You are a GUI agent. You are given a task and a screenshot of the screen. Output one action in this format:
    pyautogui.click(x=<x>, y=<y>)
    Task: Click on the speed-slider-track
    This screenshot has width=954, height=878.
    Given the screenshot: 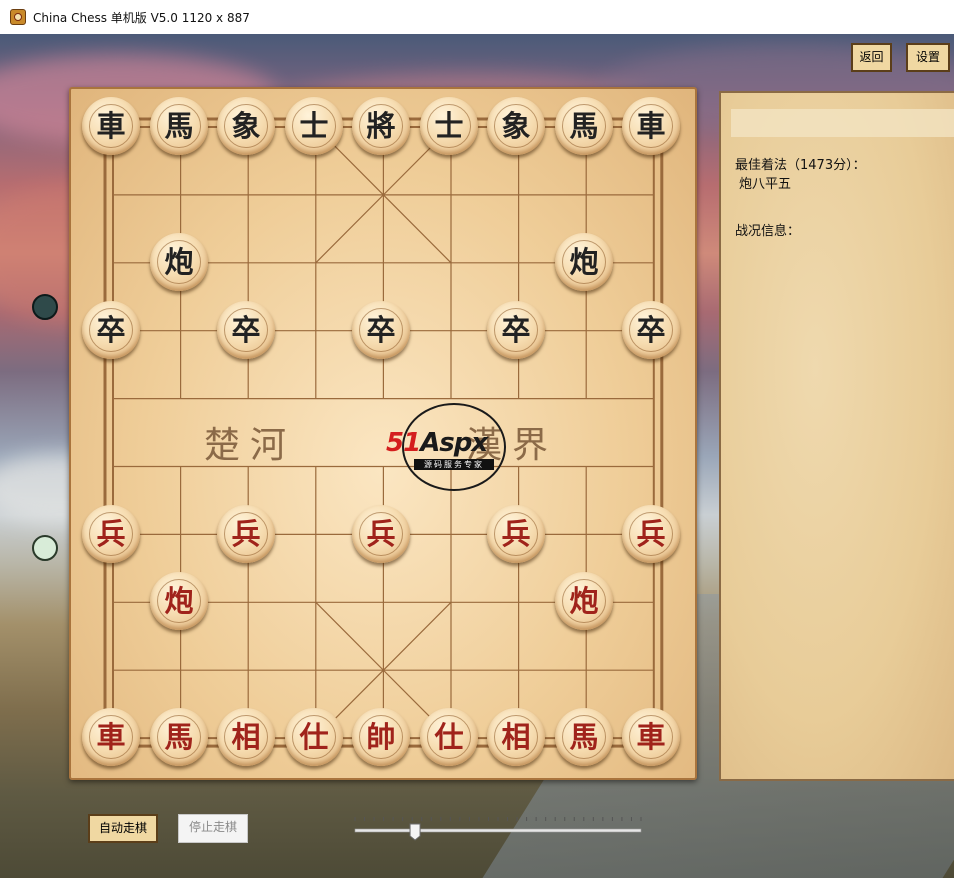 What is the action you would take?
    pyautogui.click(x=498, y=829)
    